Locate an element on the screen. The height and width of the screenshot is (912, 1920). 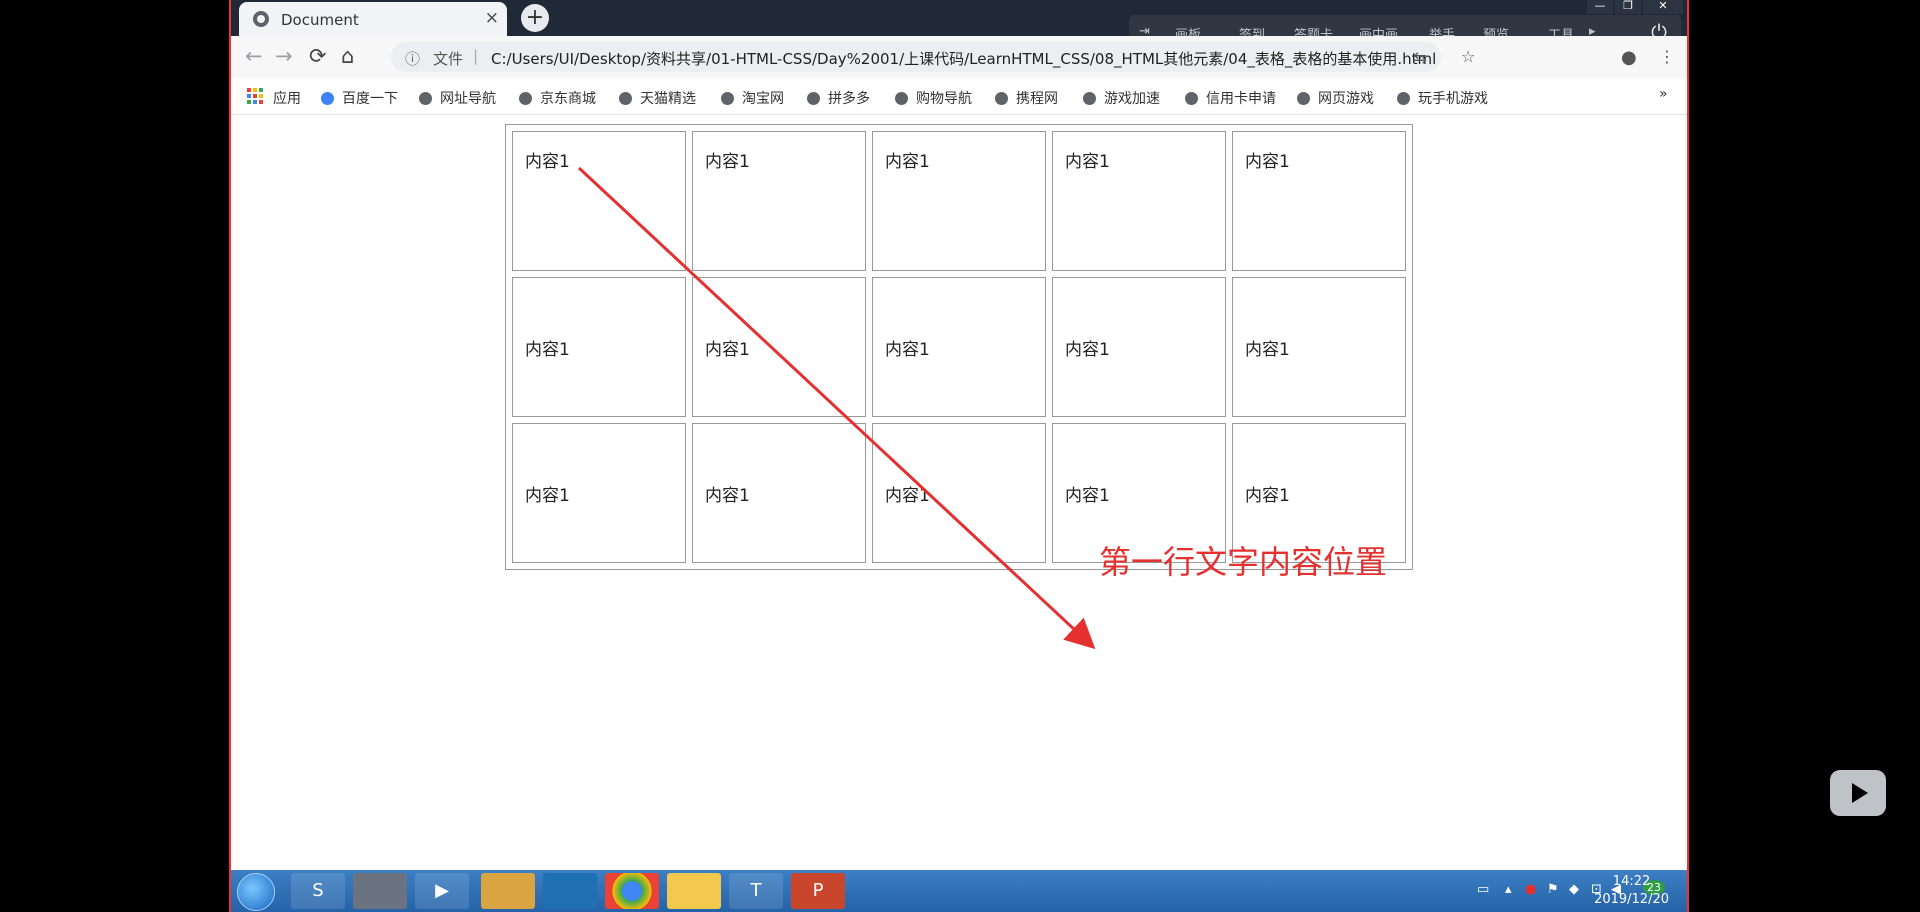
bookmark-item: 拼多多 is located at coordinates (838, 98).